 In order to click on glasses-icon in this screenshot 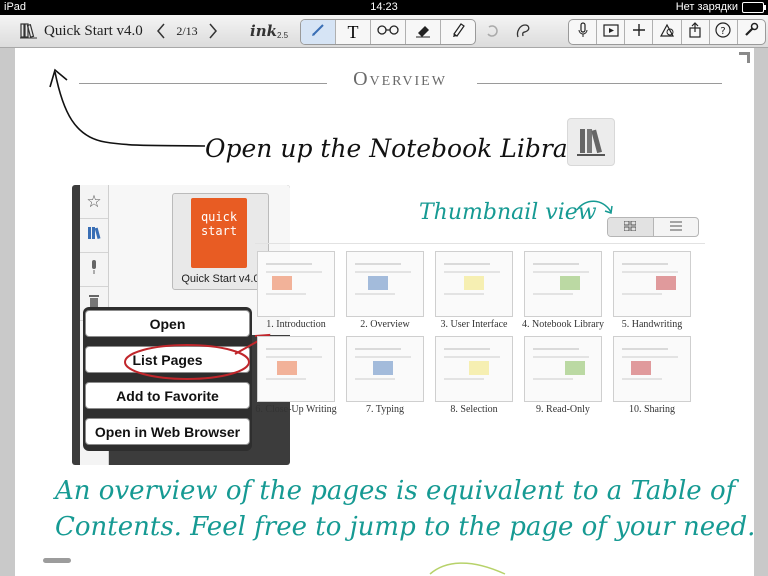, I will do `click(388, 32)`.